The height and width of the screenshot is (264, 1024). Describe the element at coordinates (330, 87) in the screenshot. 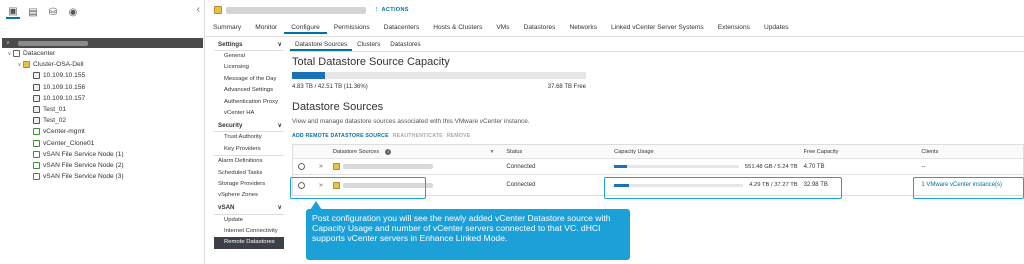

I see `capacity-used-text: 4.83 TB / 42.51 TB (11.36%)` at that location.